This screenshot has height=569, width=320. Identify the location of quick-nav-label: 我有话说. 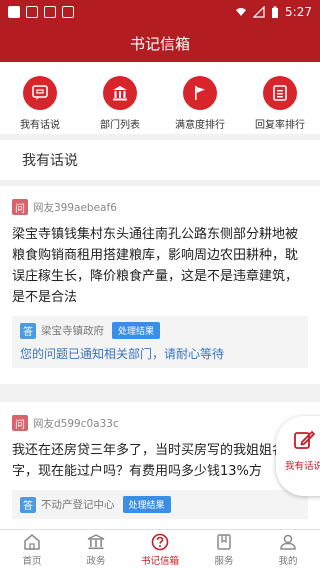
(40, 125).